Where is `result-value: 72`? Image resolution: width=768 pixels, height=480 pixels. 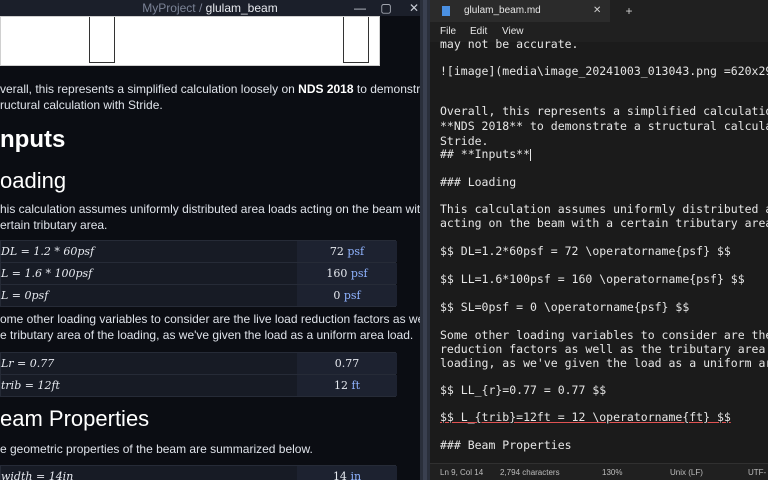
result-value: 72 is located at coordinates (336, 251).